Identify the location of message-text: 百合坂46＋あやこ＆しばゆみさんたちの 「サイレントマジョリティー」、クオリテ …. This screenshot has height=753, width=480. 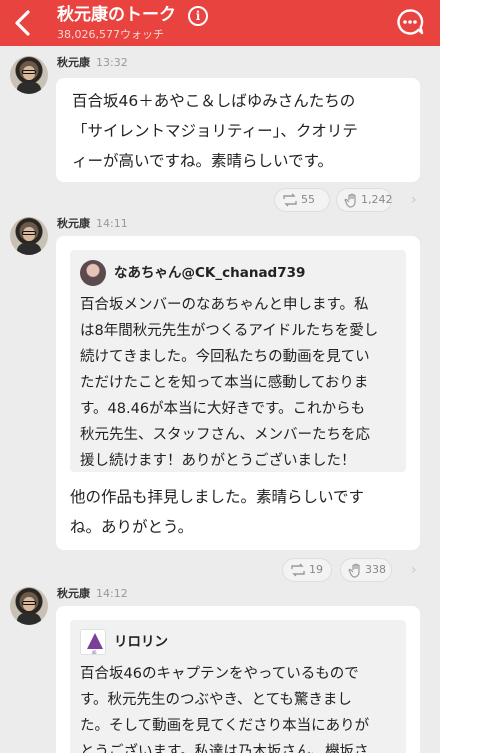
(215, 131).